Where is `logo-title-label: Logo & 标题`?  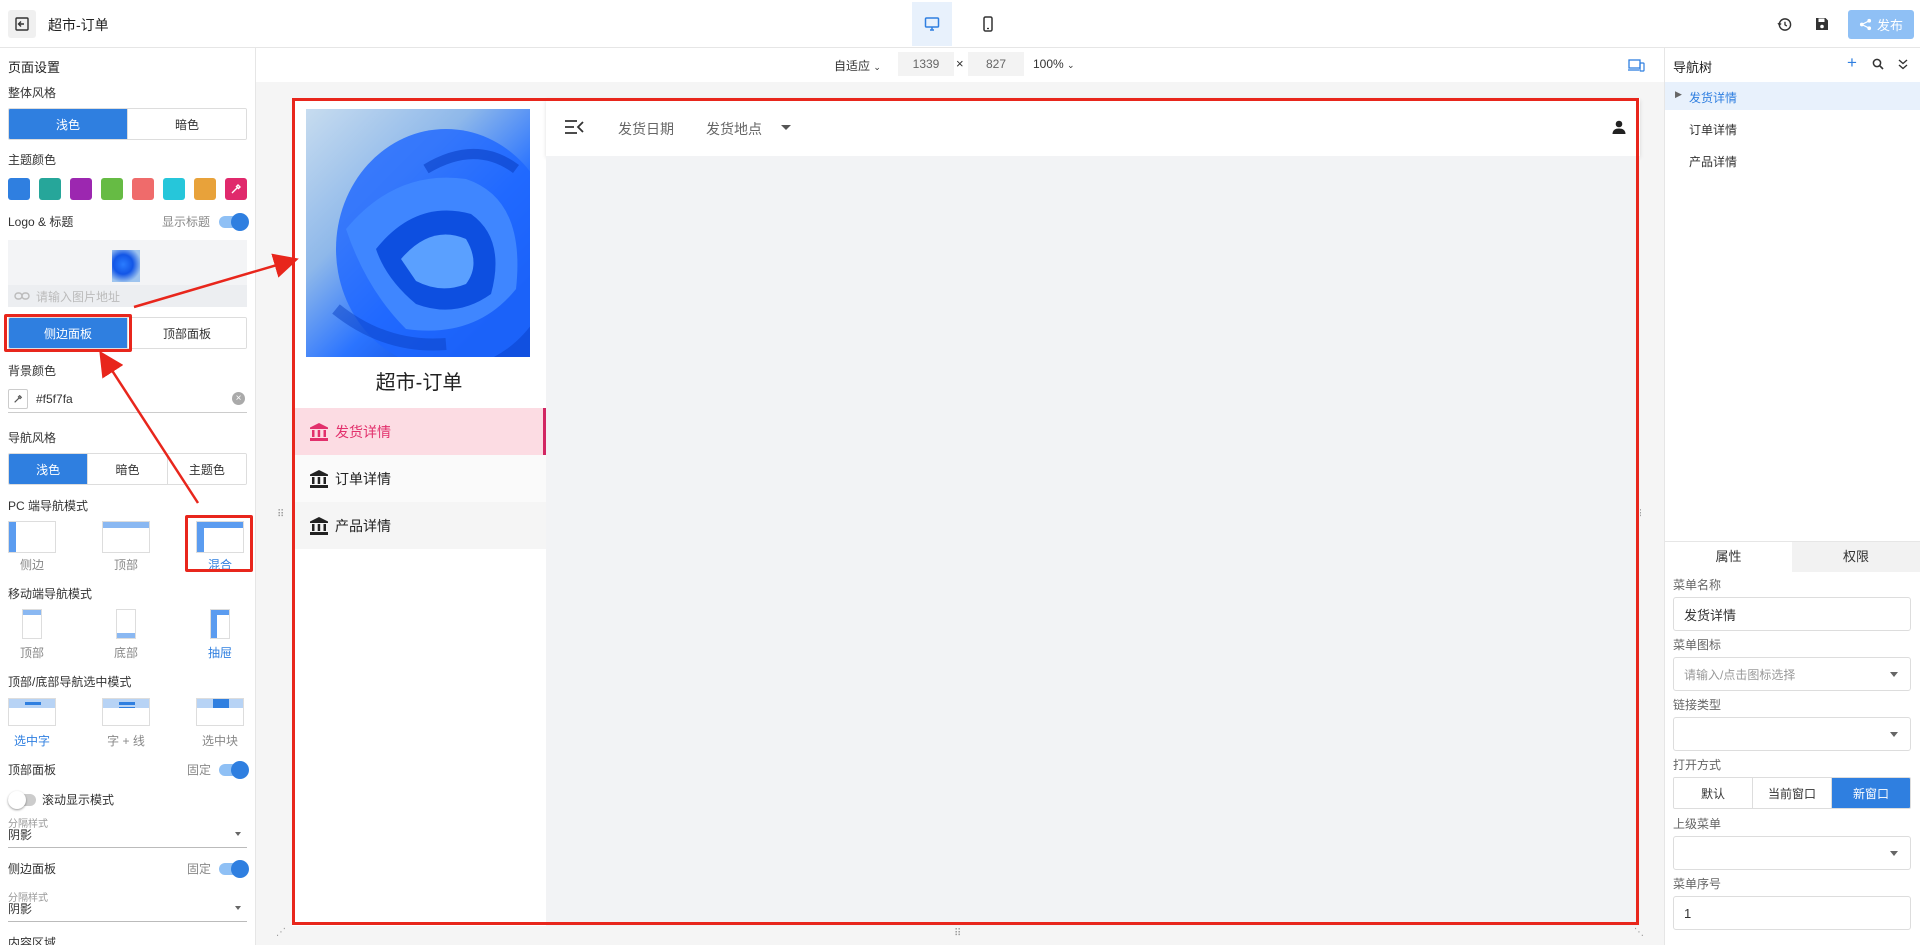 logo-title-label: Logo & 标题 is located at coordinates (41, 222).